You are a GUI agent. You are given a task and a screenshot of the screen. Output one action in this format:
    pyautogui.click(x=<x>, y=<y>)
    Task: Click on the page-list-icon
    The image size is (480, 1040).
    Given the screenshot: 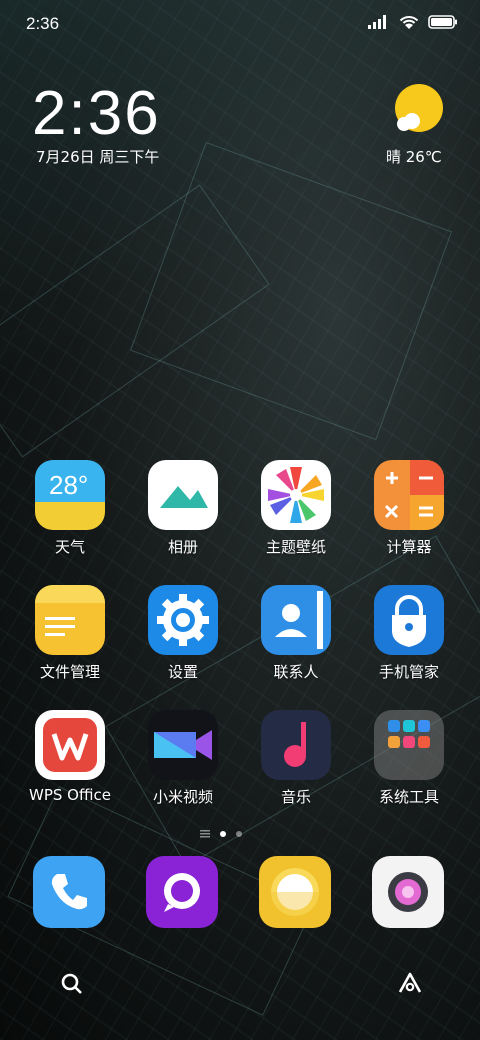 What is the action you would take?
    pyautogui.click(x=205, y=834)
    